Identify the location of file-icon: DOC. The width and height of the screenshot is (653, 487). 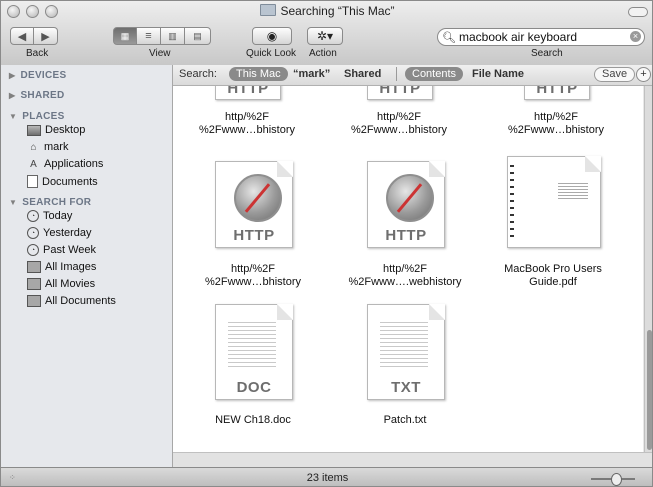
(254, 352).